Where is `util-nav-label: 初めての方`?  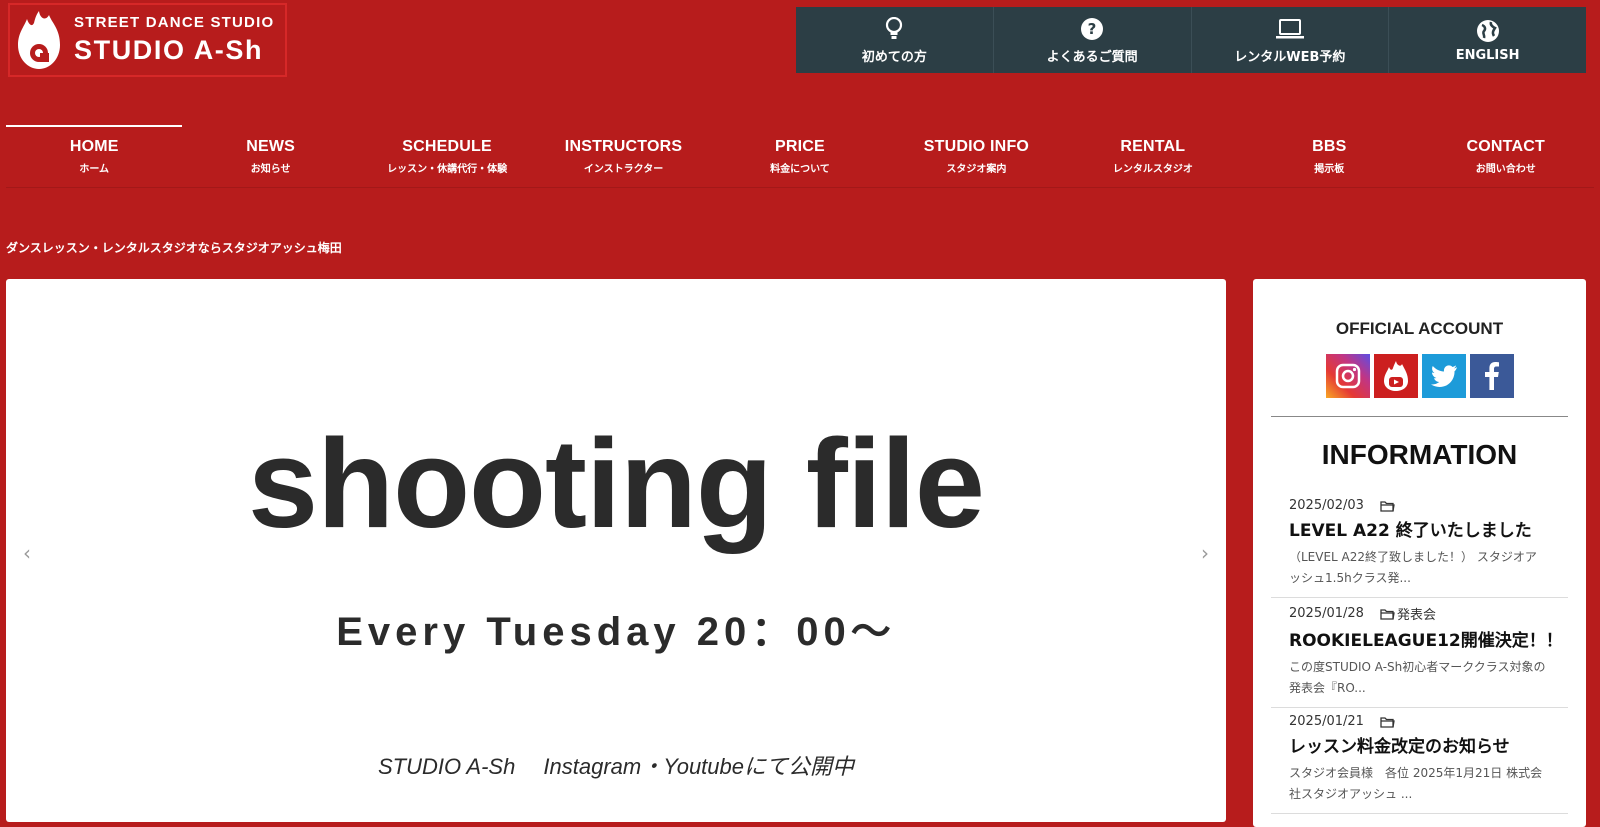
util-nav-label: 初めての方 is located at coordinates (894, 57).